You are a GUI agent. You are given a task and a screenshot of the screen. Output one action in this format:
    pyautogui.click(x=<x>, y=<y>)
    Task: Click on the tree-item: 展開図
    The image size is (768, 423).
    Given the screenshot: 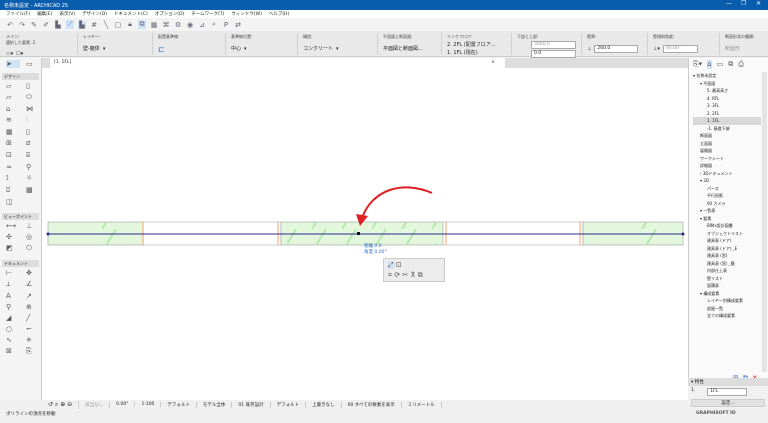 What is the action you would take?
    pyautogui.click(x=727, y=151)
    